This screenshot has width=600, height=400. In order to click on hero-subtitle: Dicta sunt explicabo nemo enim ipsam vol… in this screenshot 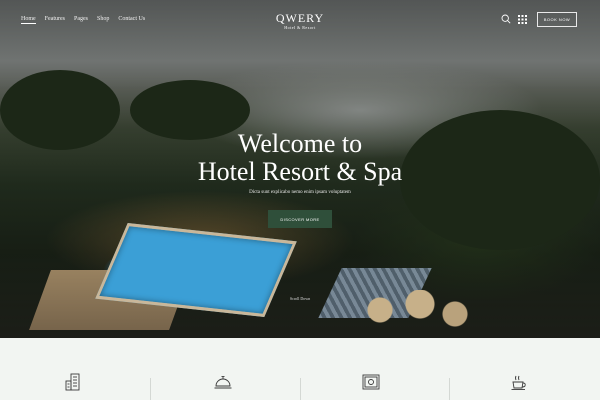, I will do `click(300, 192)`.